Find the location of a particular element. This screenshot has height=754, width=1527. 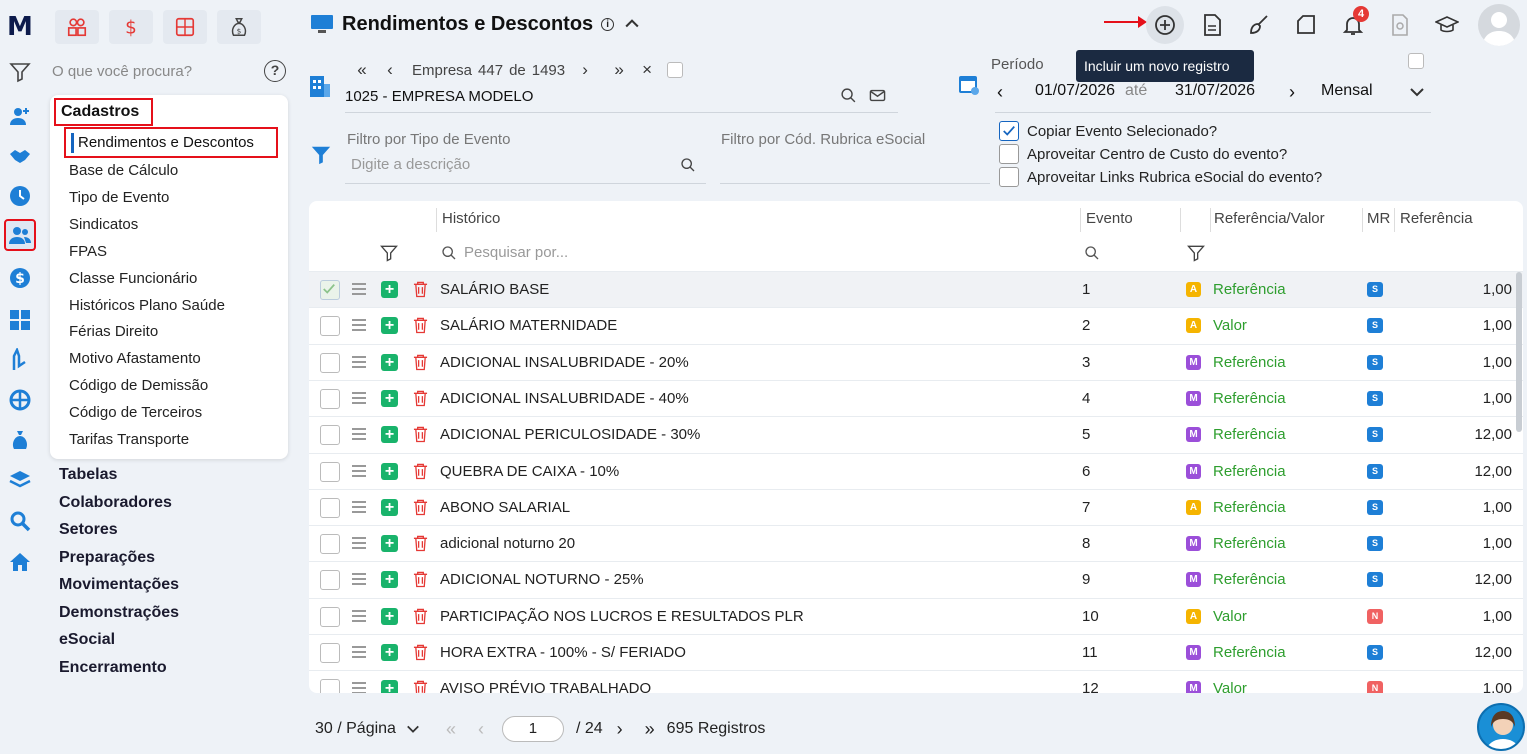

chevron-up-icon is located at coordinates (632, 24).